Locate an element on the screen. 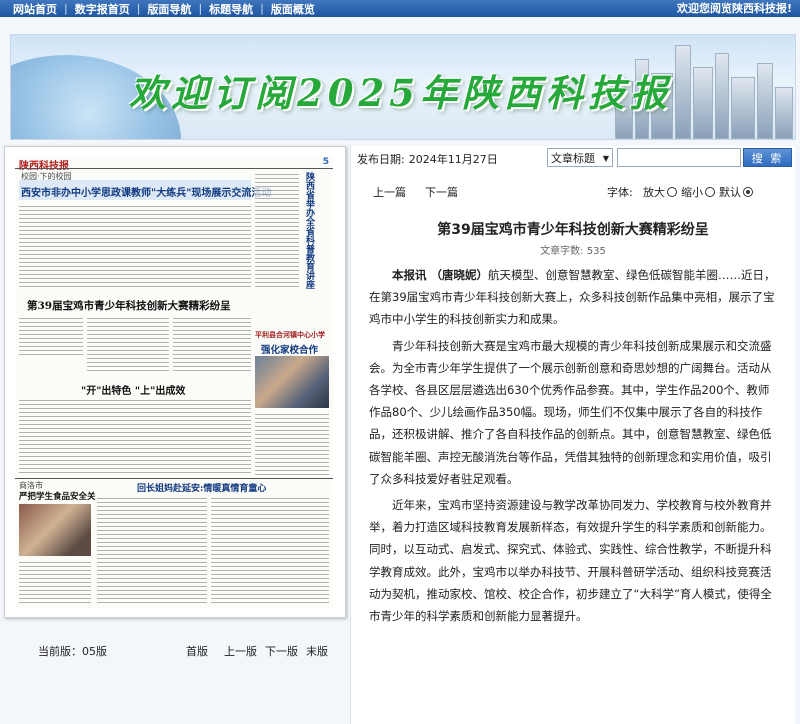 Image resolution: width=800 pixels, height=724 pixels. classroom-photo is located at coordinates (292, 382).